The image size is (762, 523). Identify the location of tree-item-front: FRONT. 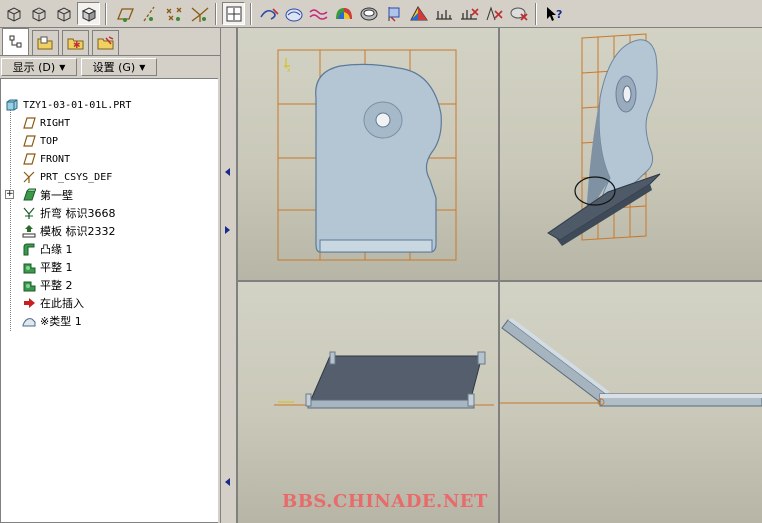
(45, 159).